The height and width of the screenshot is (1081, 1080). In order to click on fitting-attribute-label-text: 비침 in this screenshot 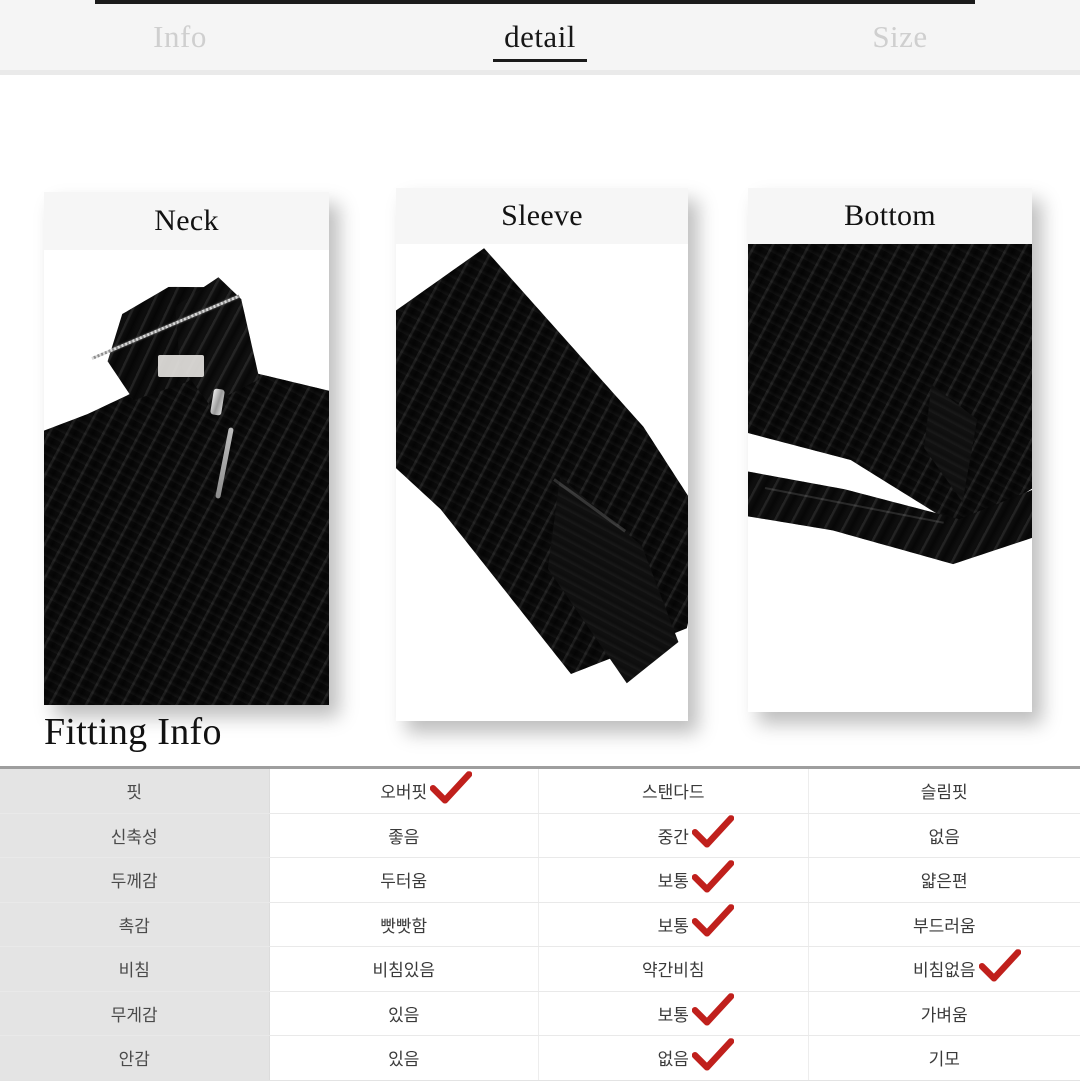, I will do `click(134, 968)`.